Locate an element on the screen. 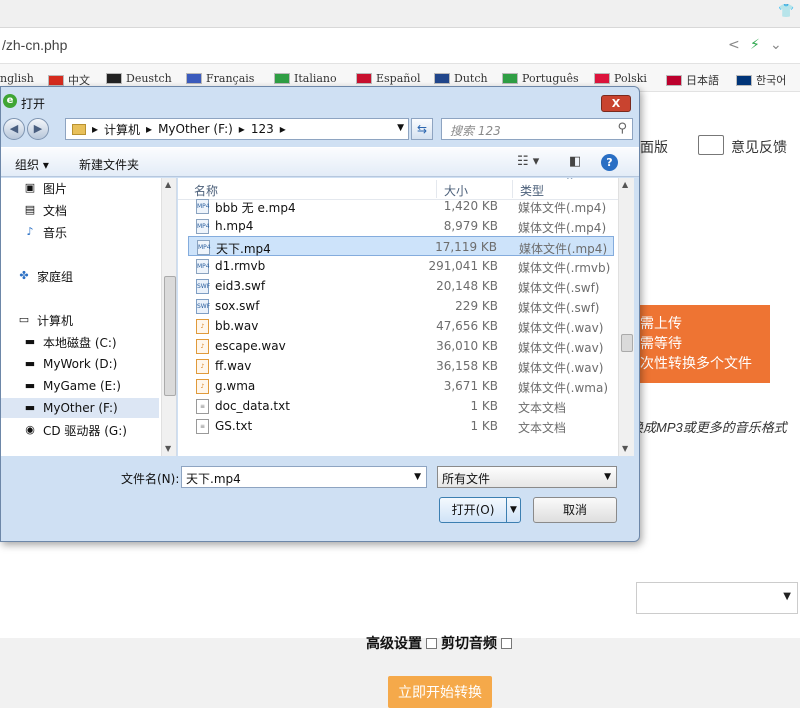 The image size is (800, 708). nav-item-music: ♪ 音乐 is located at coordinates (45, 232).